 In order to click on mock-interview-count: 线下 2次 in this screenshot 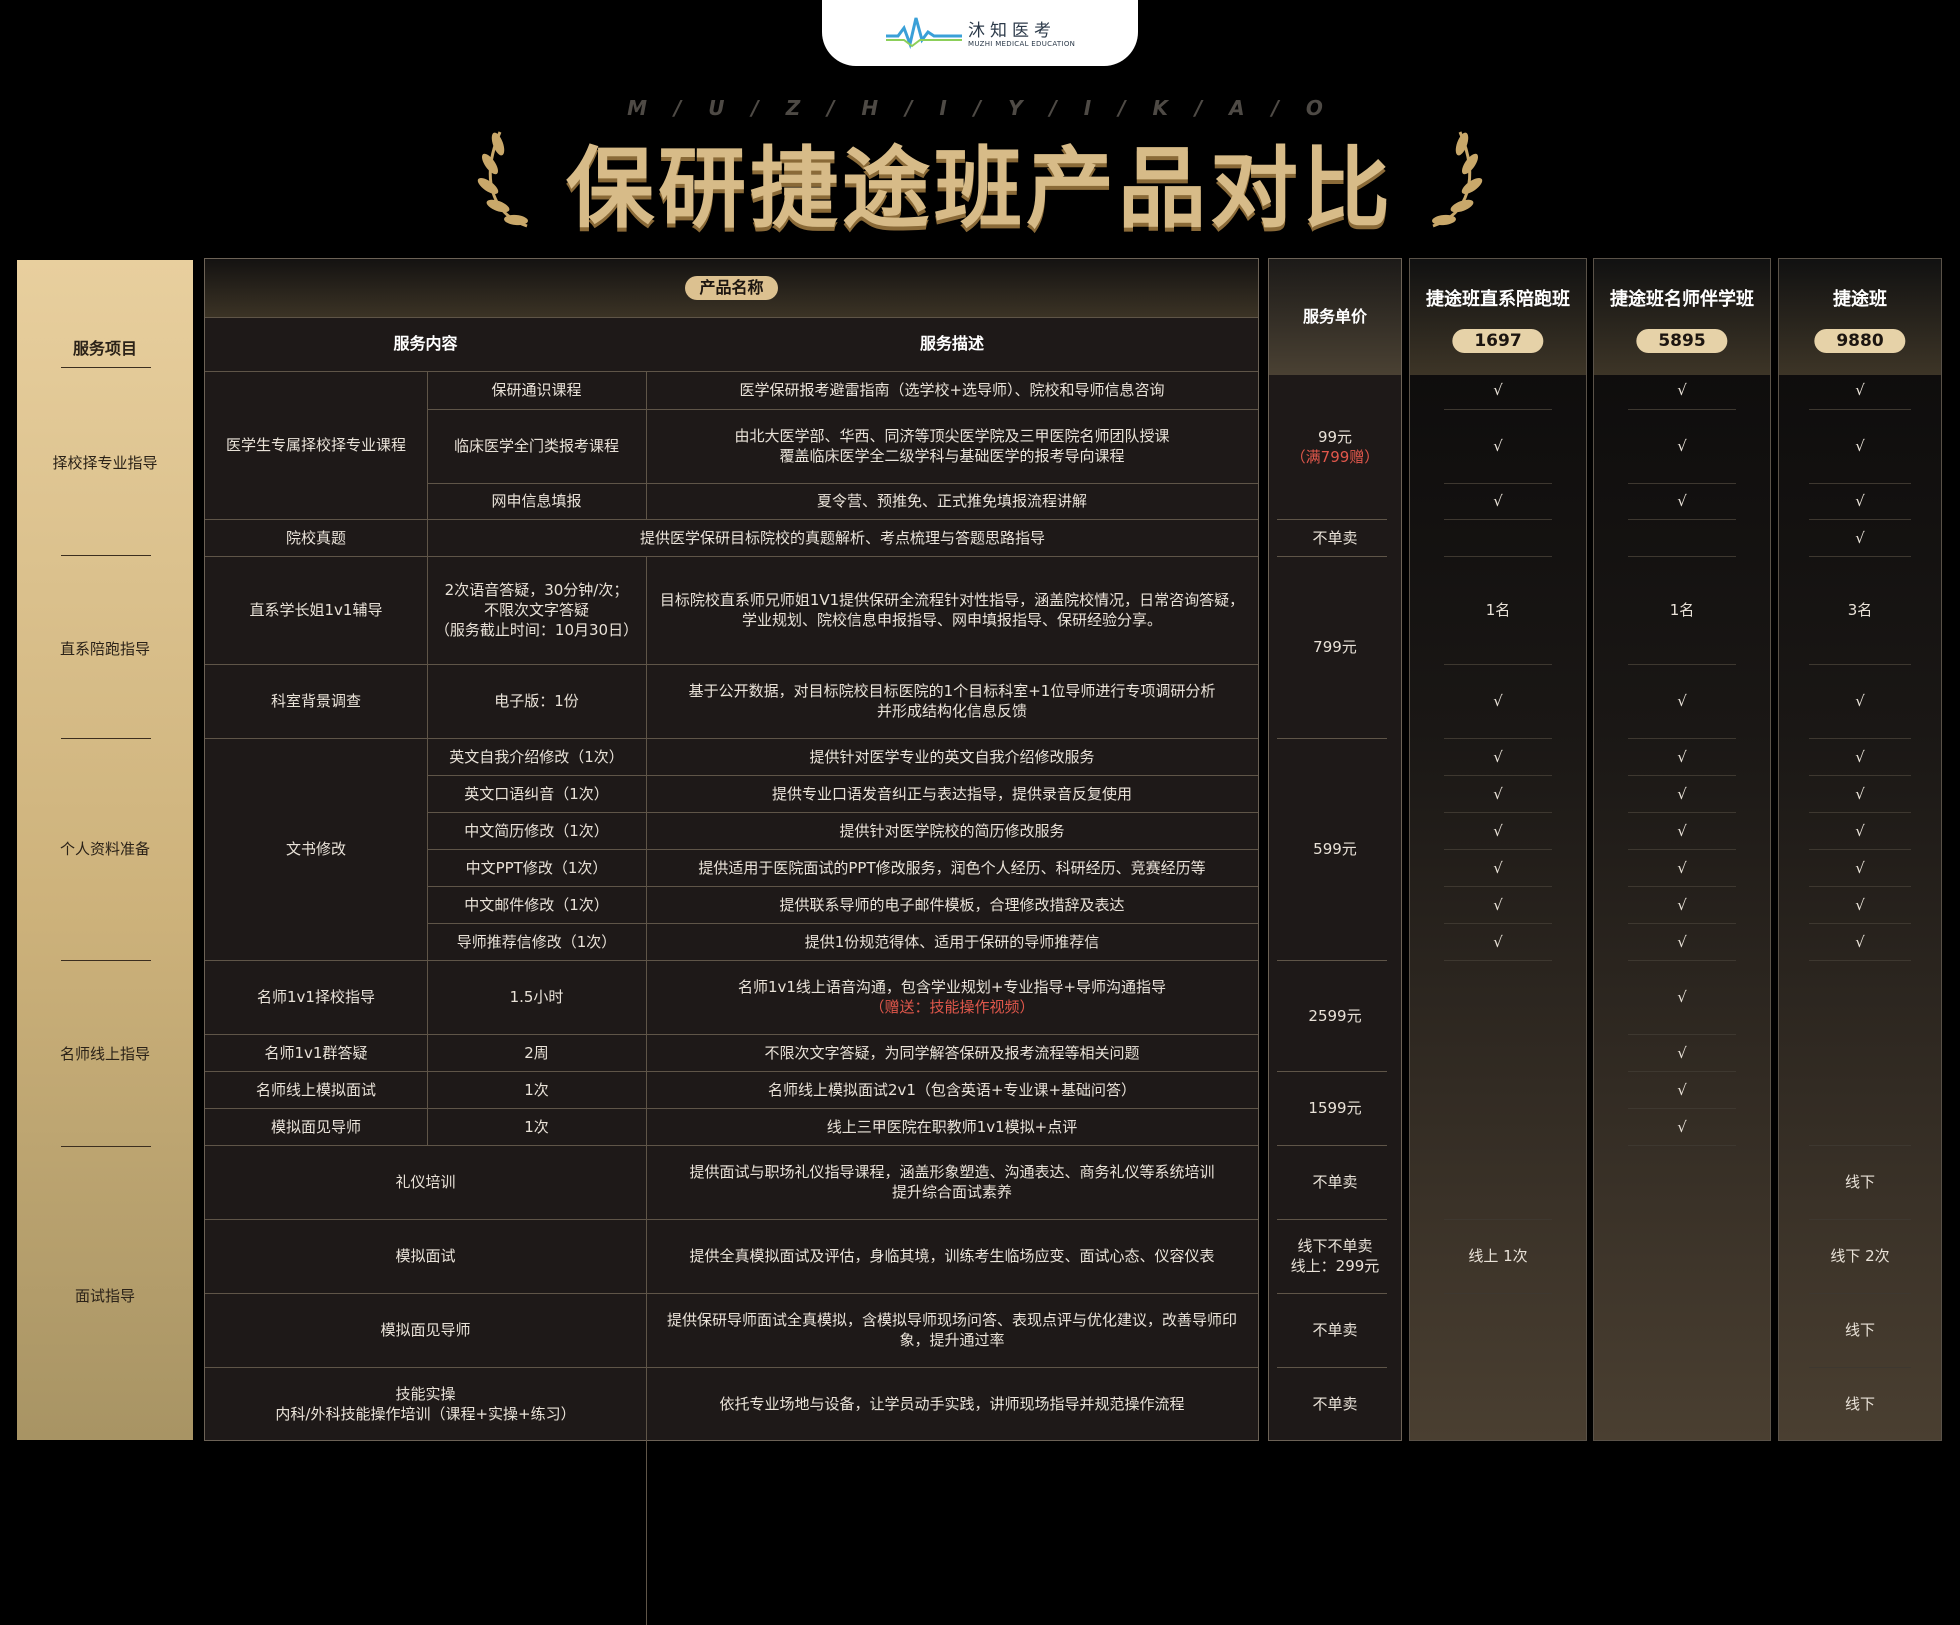, I will do `click(1860, 1256)`.